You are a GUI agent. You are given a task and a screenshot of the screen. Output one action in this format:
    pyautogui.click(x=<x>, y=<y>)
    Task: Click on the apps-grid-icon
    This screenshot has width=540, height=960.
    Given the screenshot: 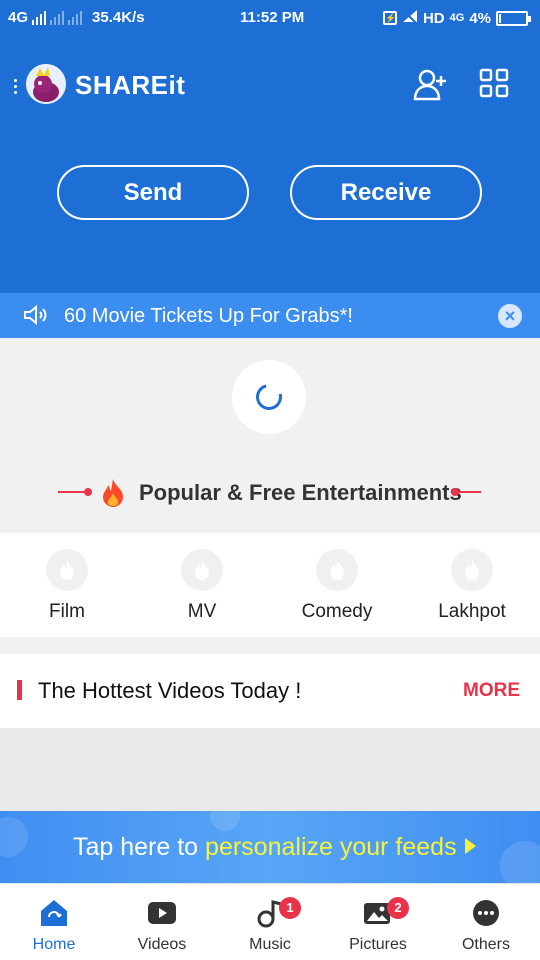 What is the action you would take?
    pyautogui.click(x=496, y=85)
    